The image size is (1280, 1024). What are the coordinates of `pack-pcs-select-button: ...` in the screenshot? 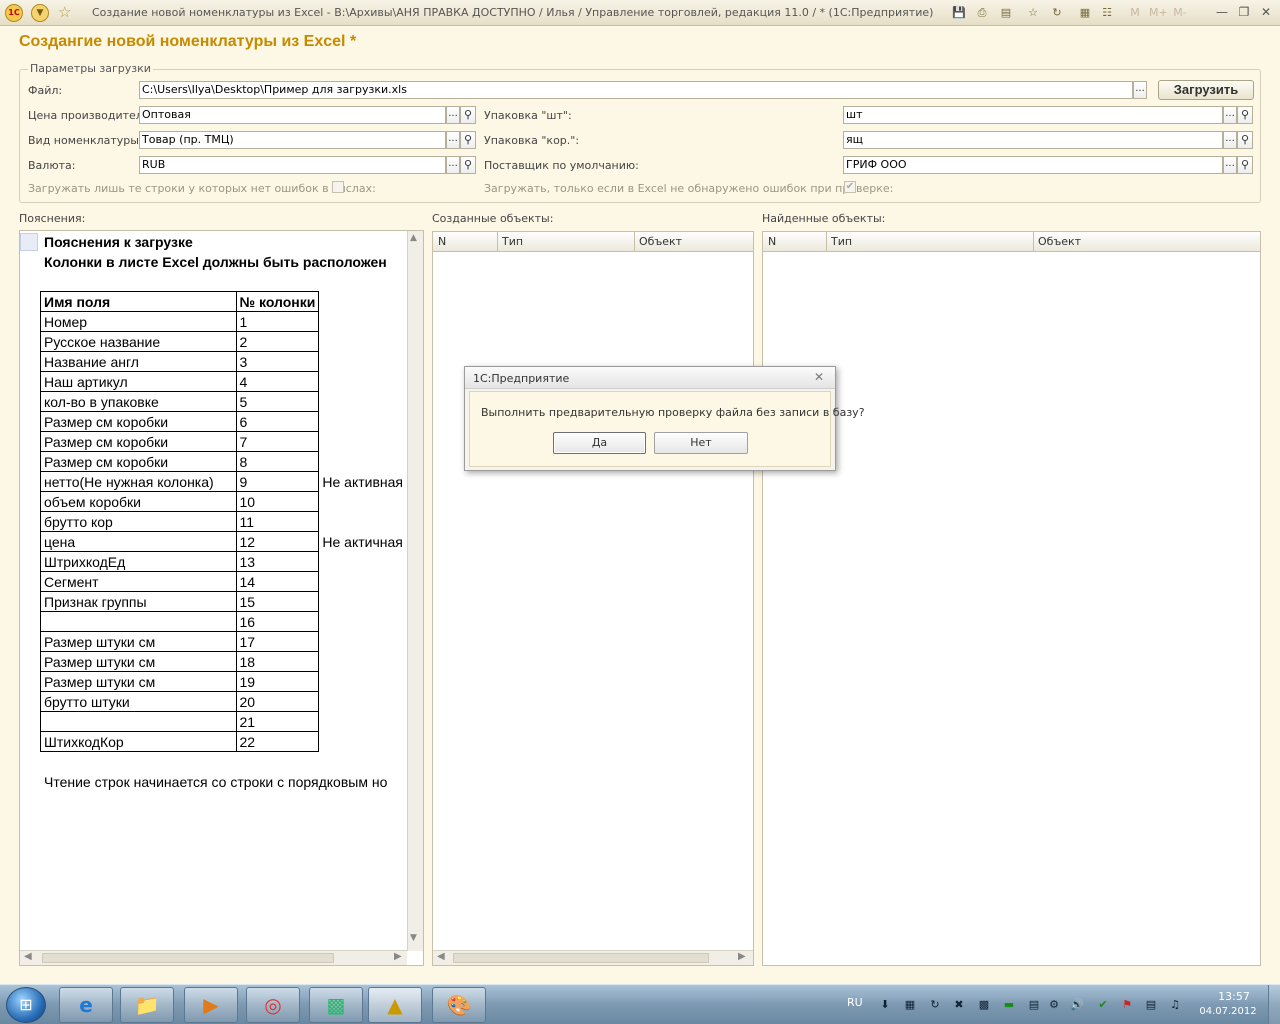 It's located at (1230, 115).